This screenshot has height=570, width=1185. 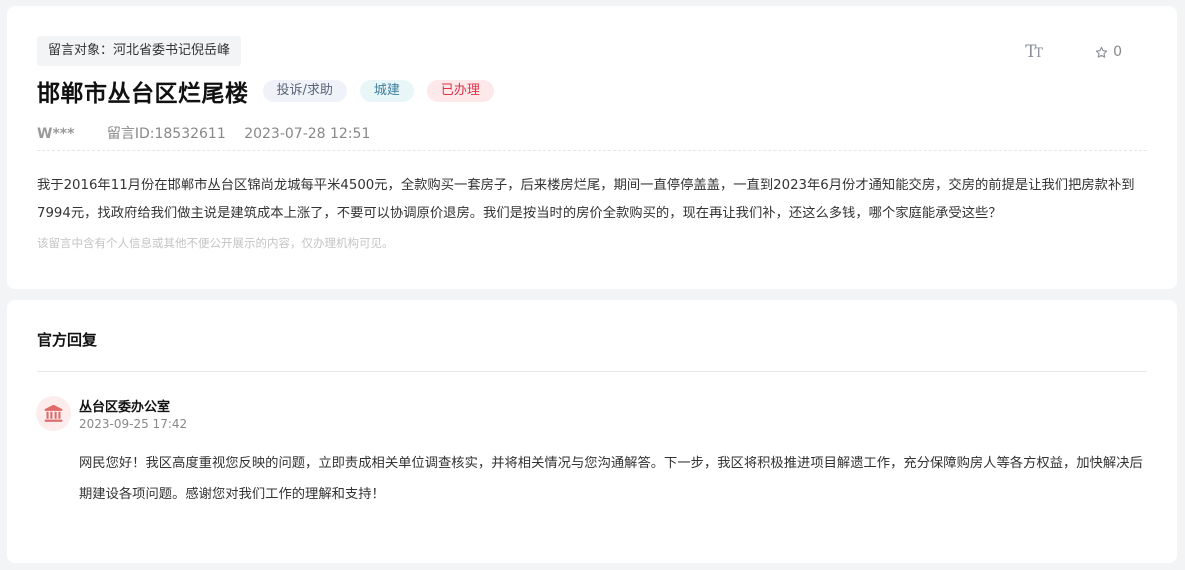 I want to click on tag-category: 城建, so click(x=386, y=91).